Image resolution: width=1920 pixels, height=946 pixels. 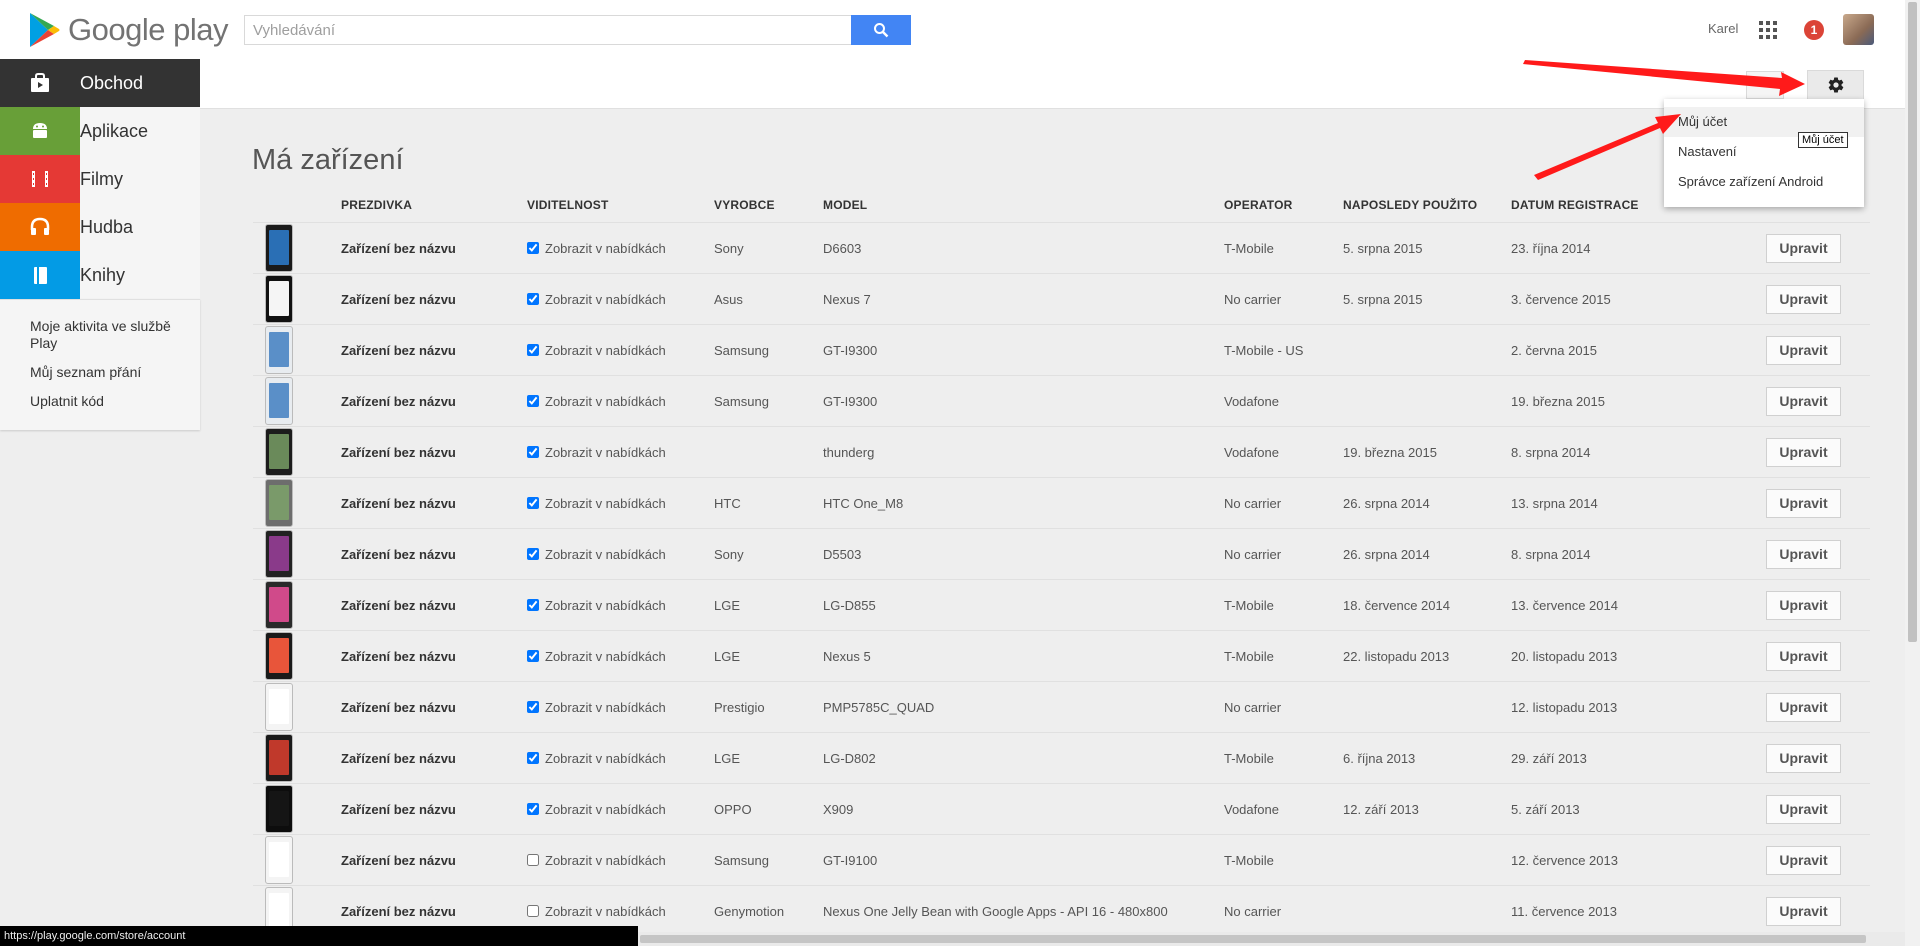 I want to click on col-header-operator: OPERATOR, so click(x=1283, y=205).